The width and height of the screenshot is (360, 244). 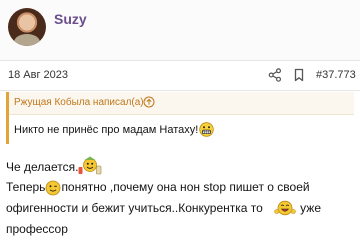 I want to click on wink-smiley-icon, so click(x=53, y=188).